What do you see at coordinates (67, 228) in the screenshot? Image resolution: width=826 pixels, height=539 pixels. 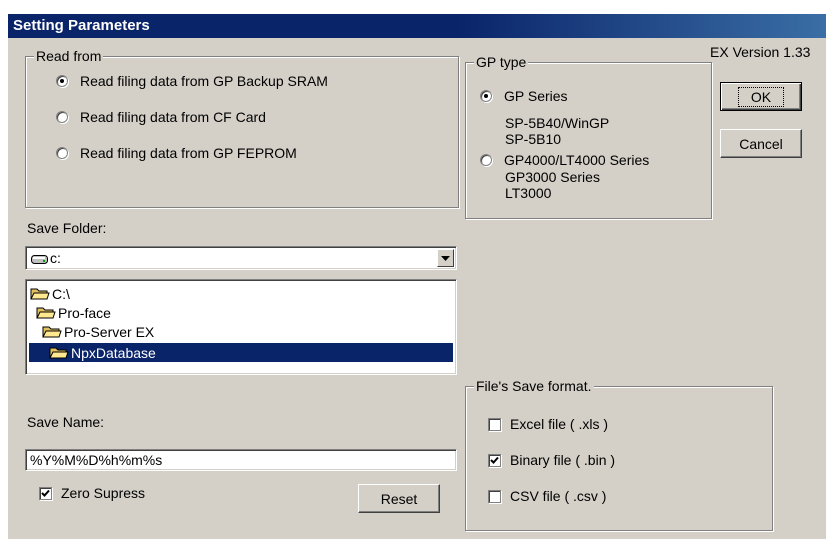 I see `save-folder-label: Save Folder:` at bounding box center [67, 228].